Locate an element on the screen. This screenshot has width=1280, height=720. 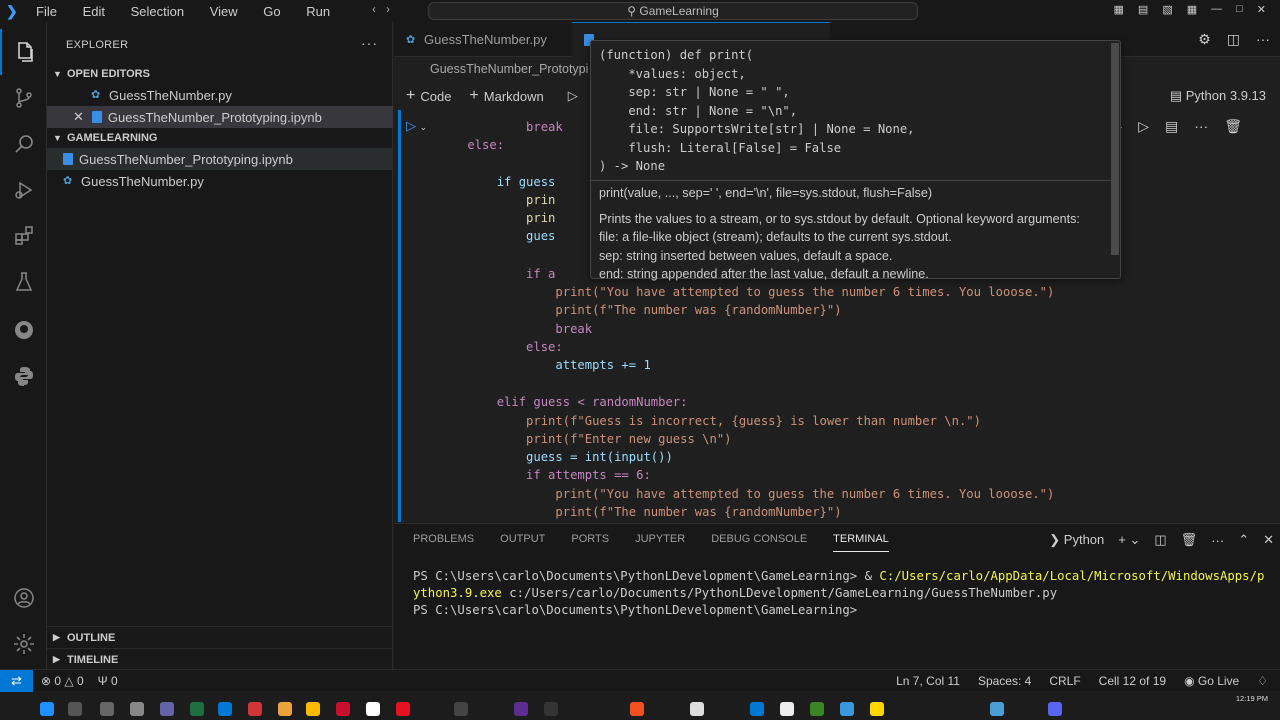
cell-indicator: Cell 12 of 19 is located at coordinates (1132, 681).